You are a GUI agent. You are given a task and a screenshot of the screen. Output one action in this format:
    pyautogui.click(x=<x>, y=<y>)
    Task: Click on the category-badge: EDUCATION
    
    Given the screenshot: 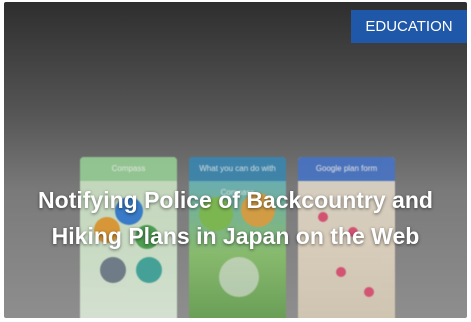 What is the action you would take?
    pyautogui.click(x=409, y=26)
    